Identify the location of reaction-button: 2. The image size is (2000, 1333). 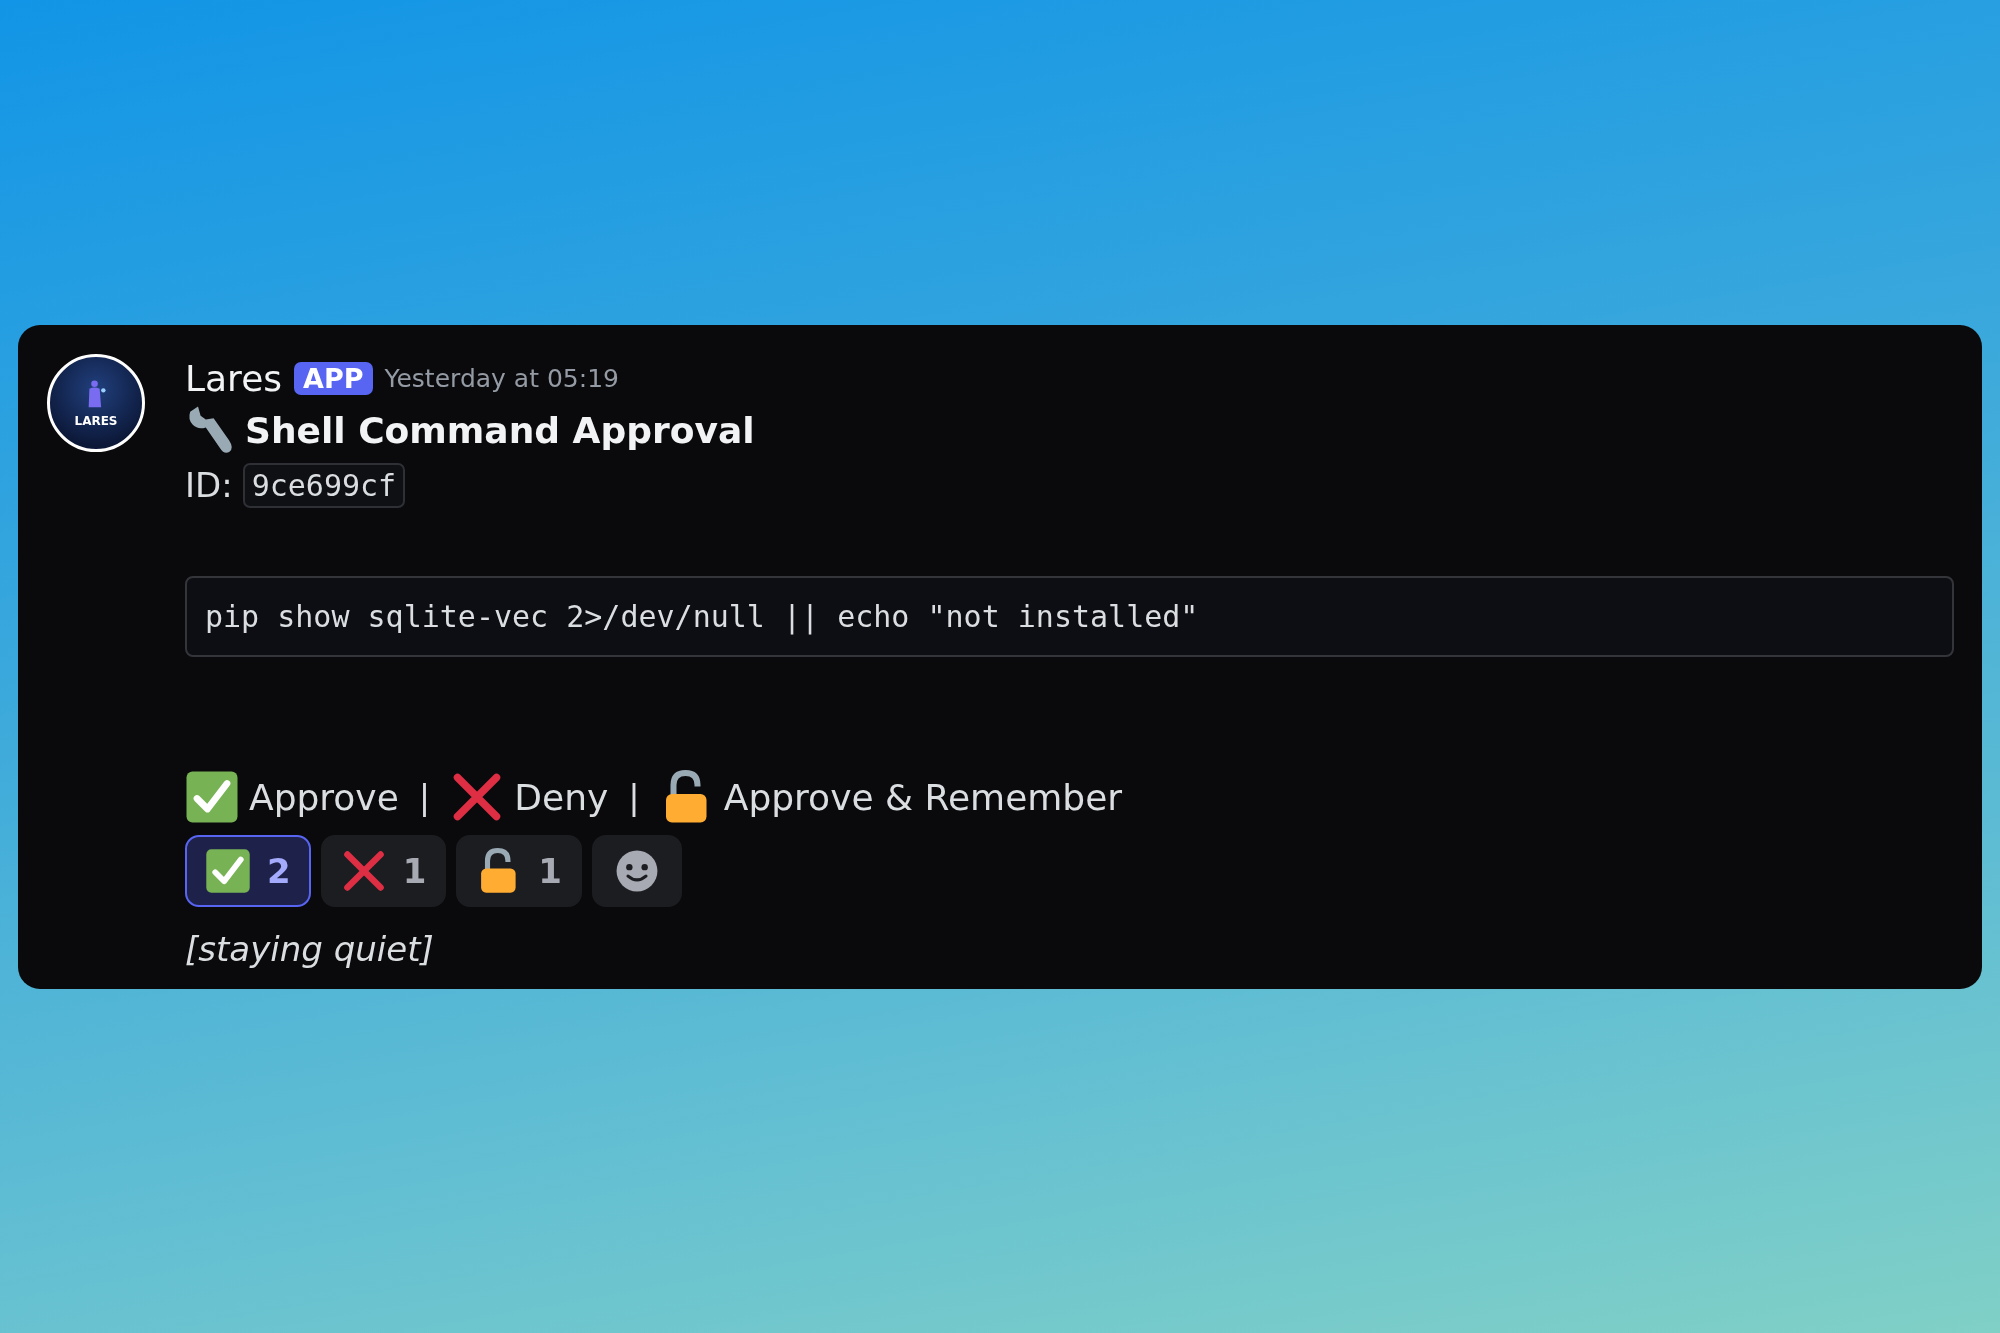
(248, 871).